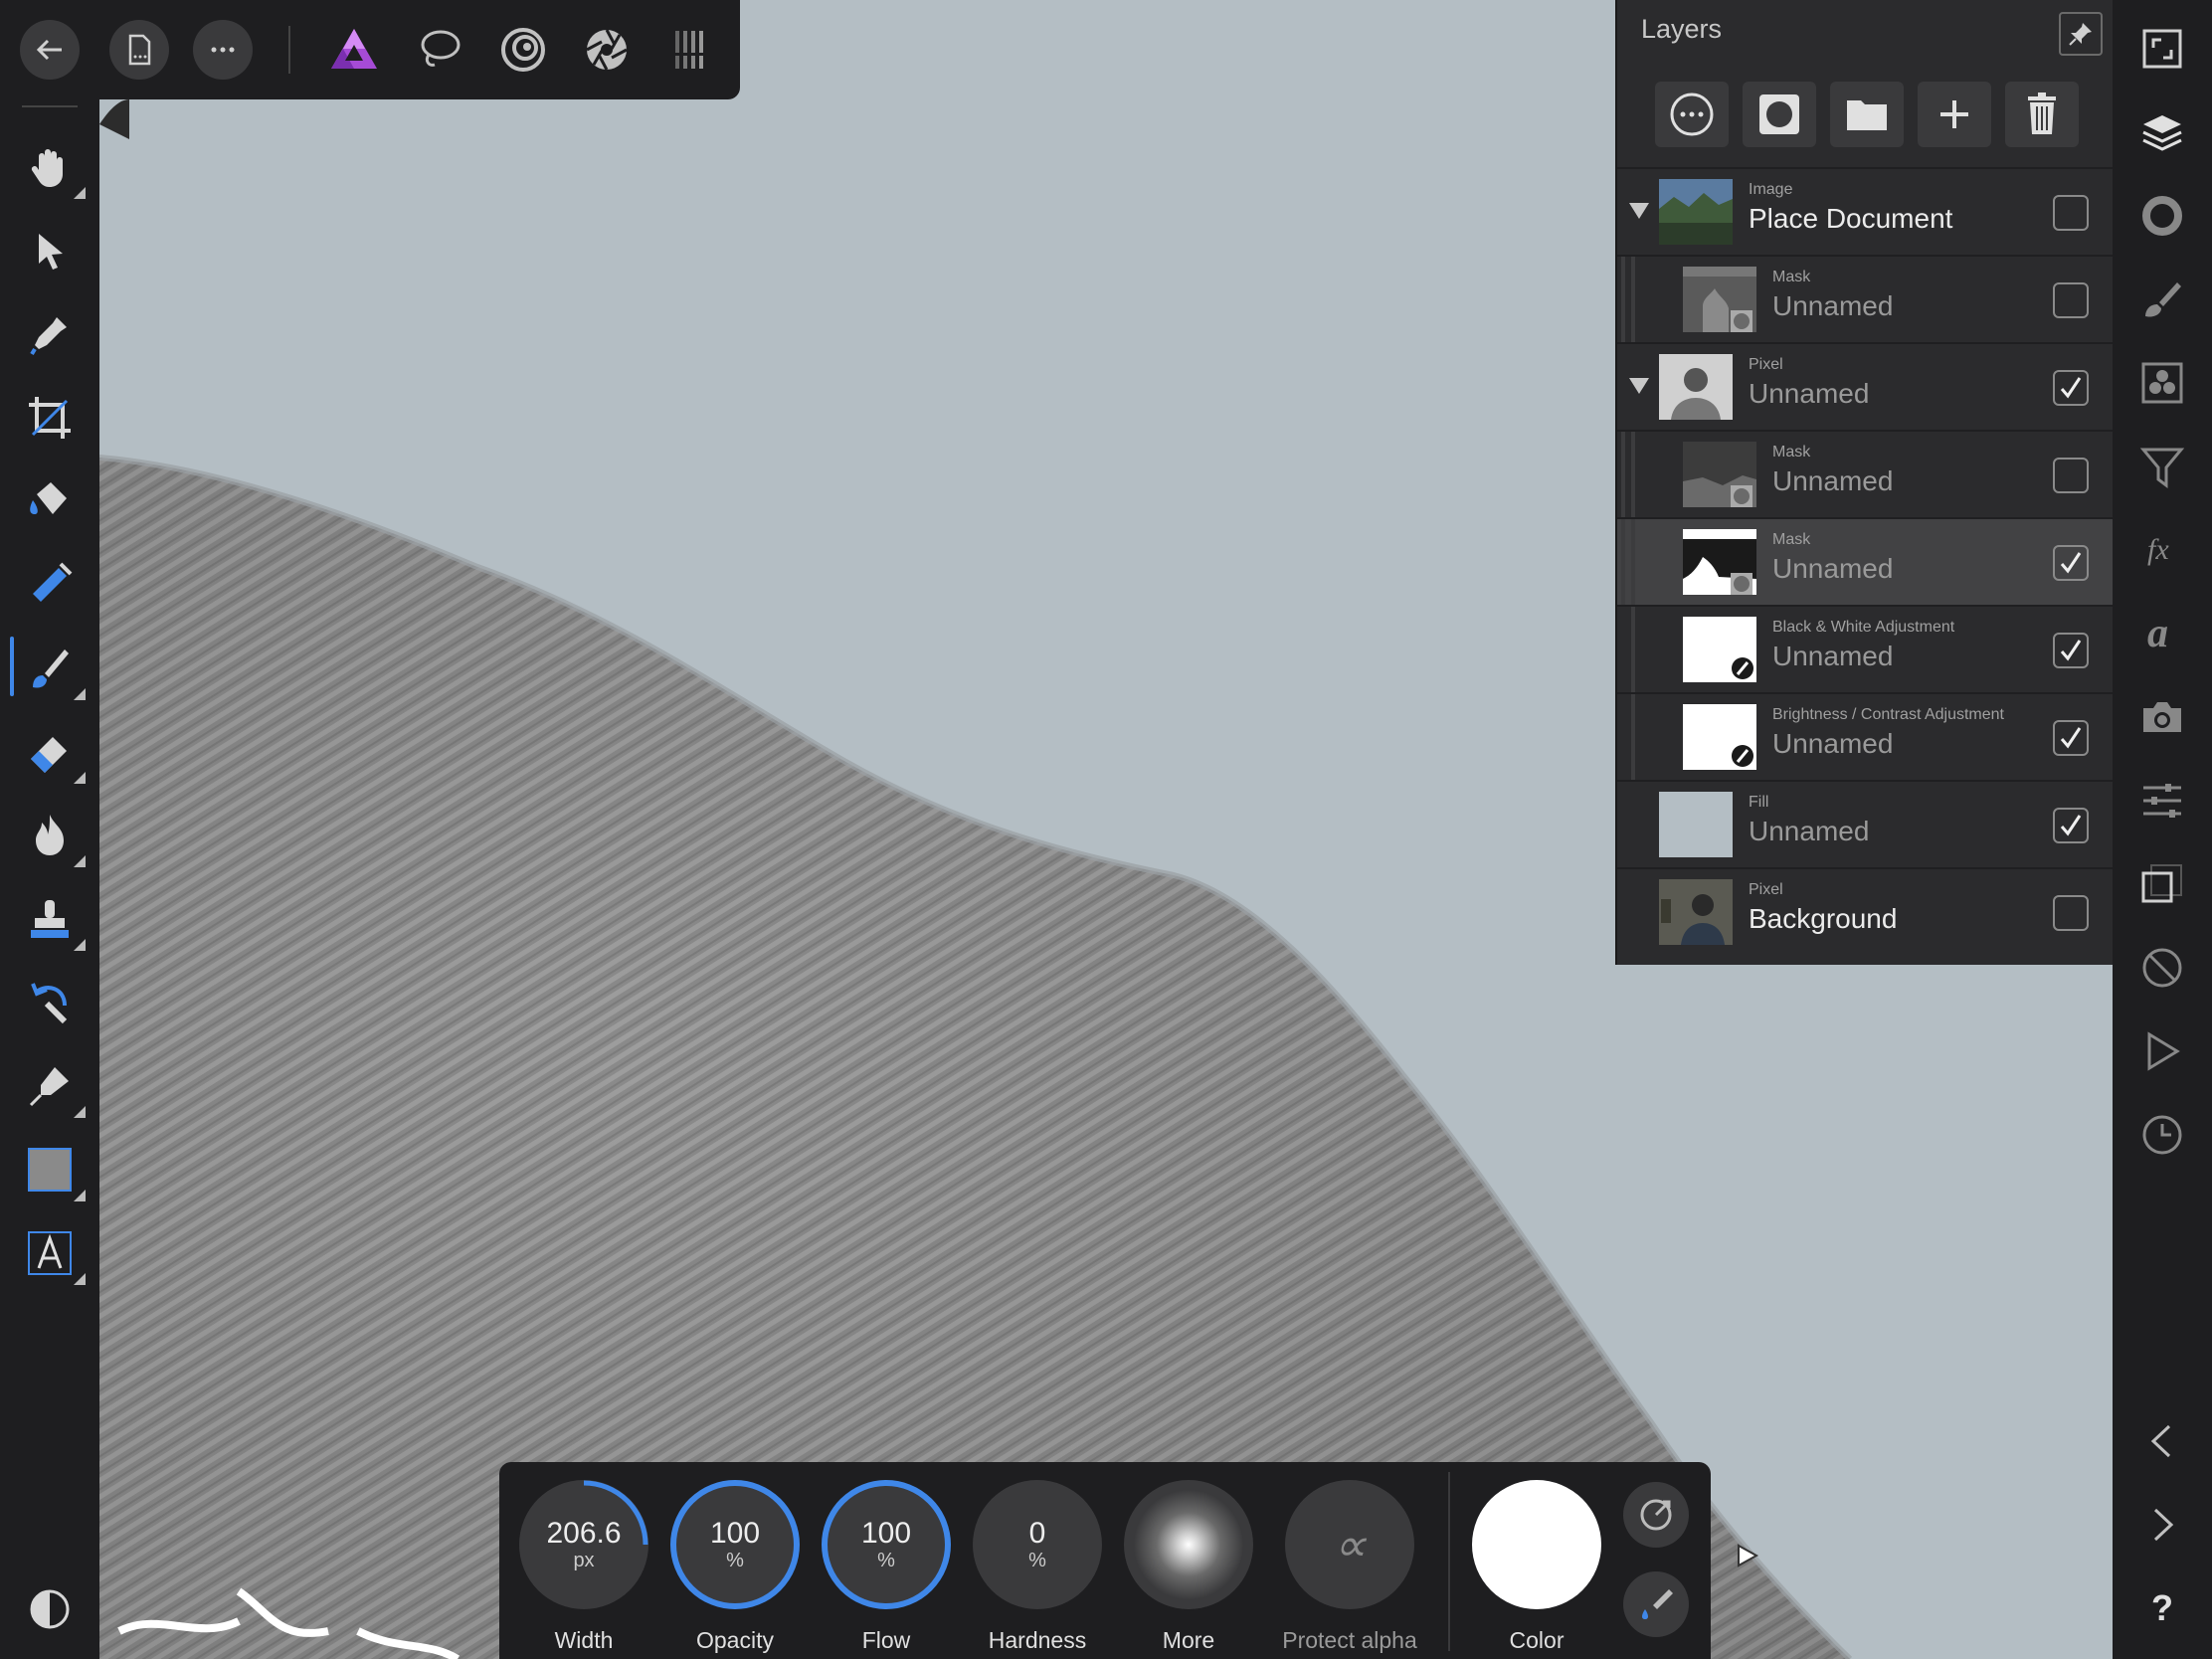 The image size is (2212, 1659). I want to click on move-tool, so click(50, 250).